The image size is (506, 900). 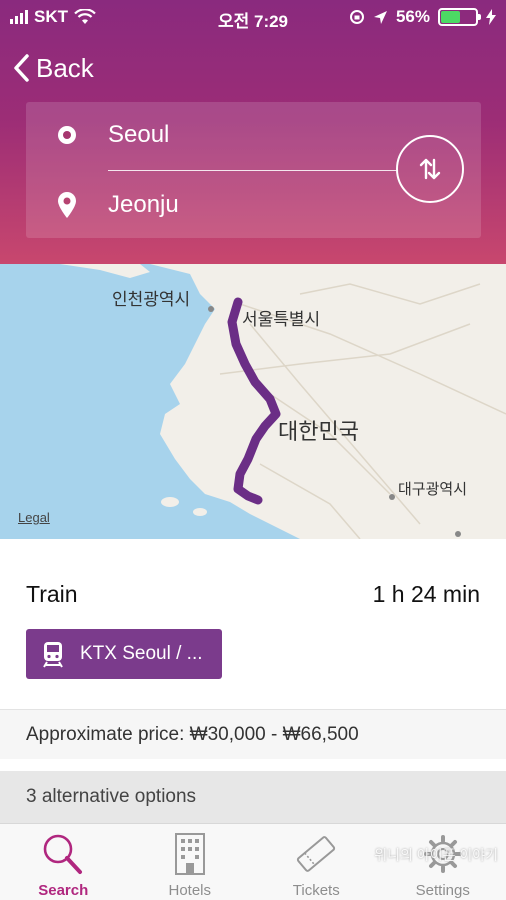 What do you see at coordinates (356, 17) in the screenshot?
I see `rotation-lock-icon` at bounding box center [356, 17].